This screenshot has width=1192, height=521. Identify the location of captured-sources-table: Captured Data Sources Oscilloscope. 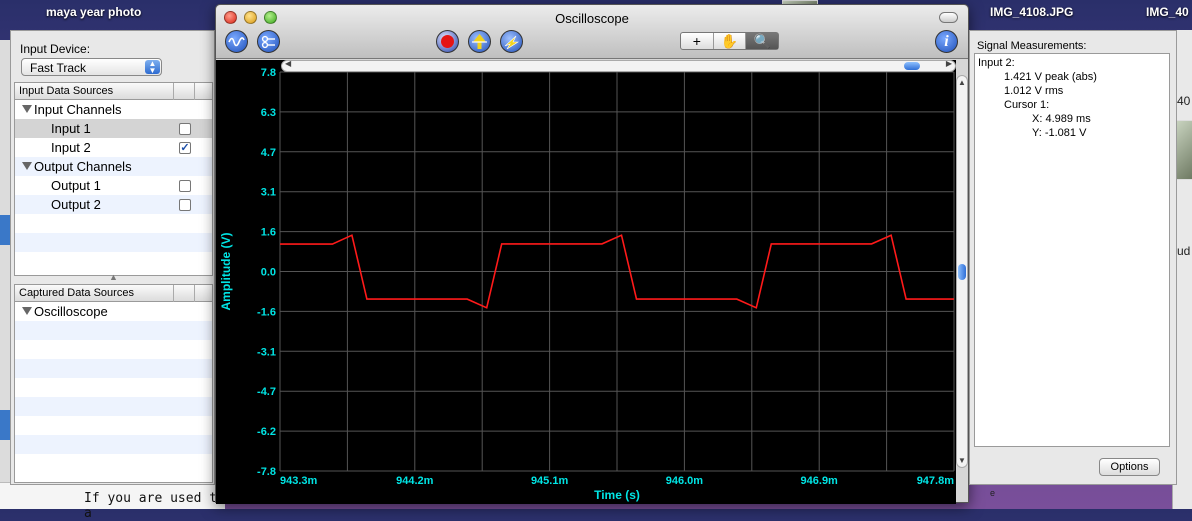
(113, 383).